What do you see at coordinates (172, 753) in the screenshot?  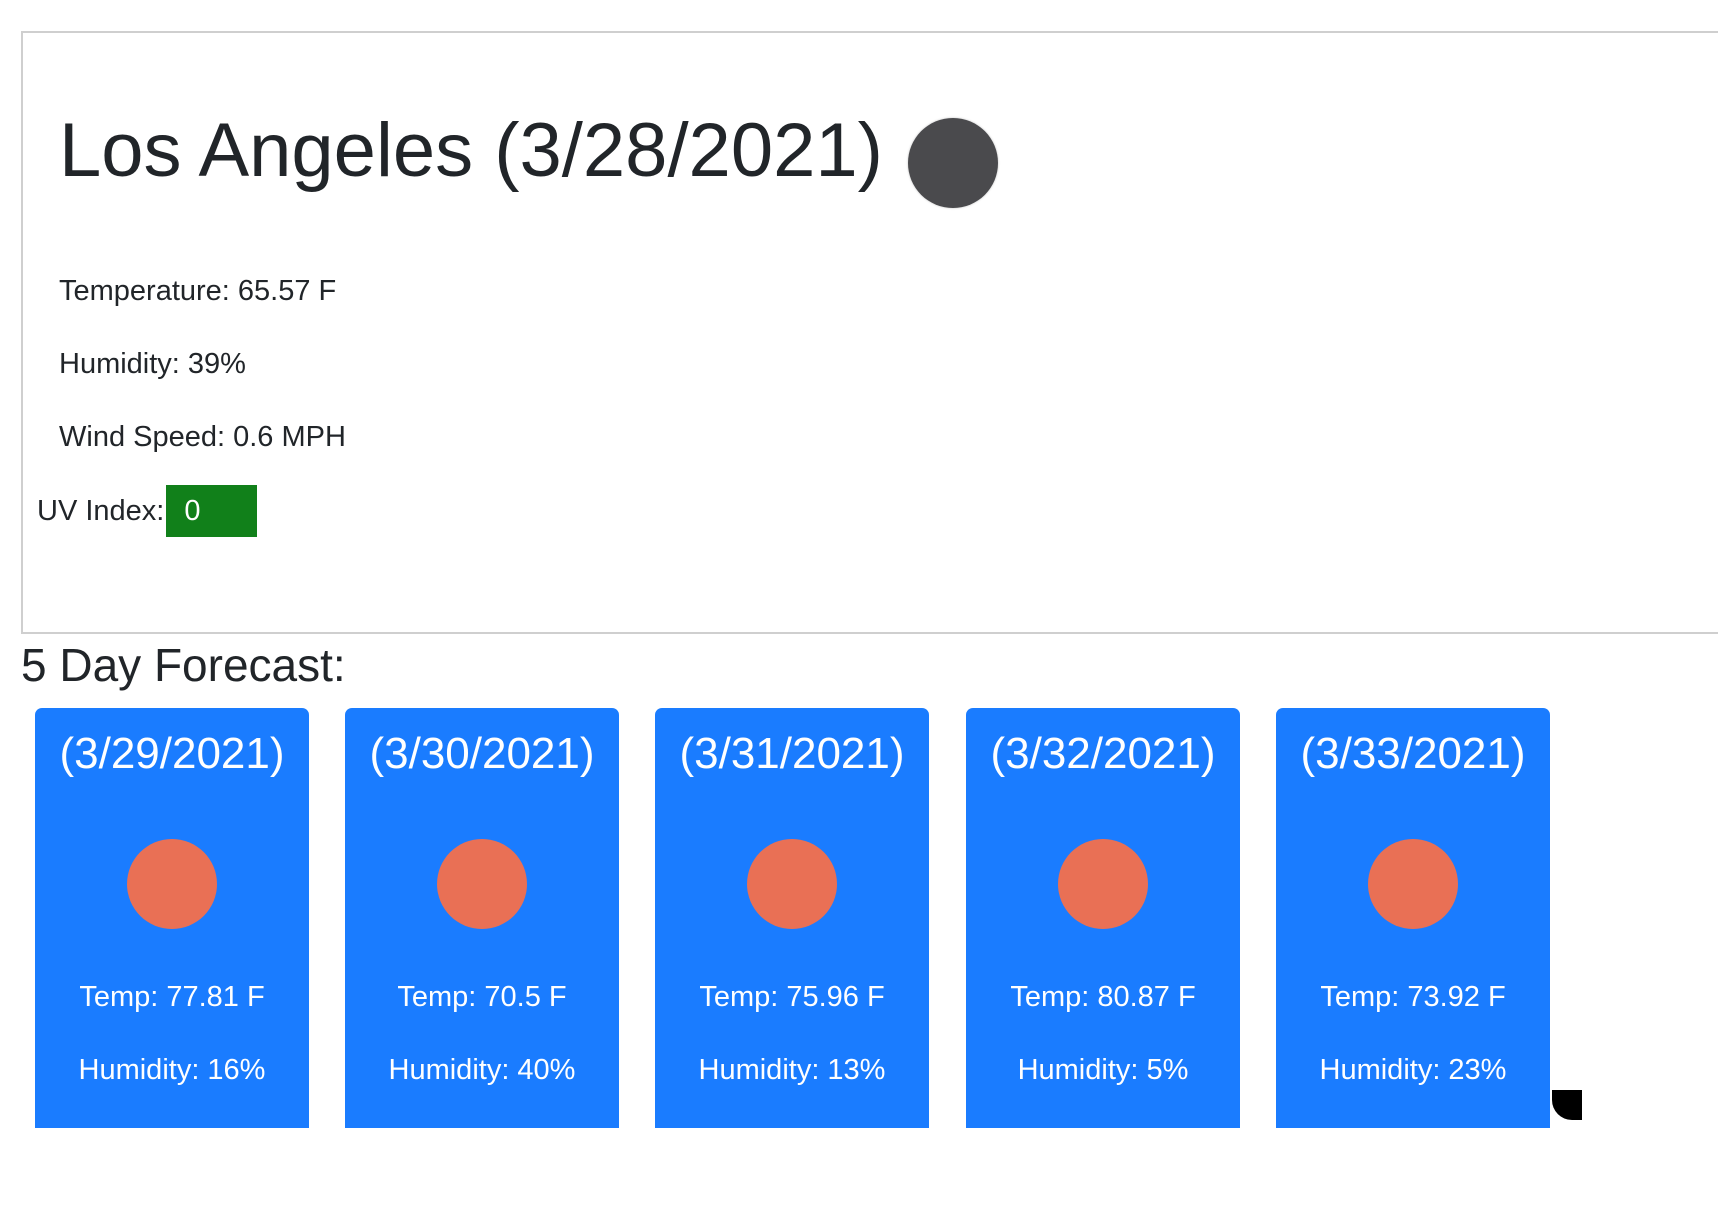 I see `forecast-date: (3/29/2021)` at bounding box center [172, 753].